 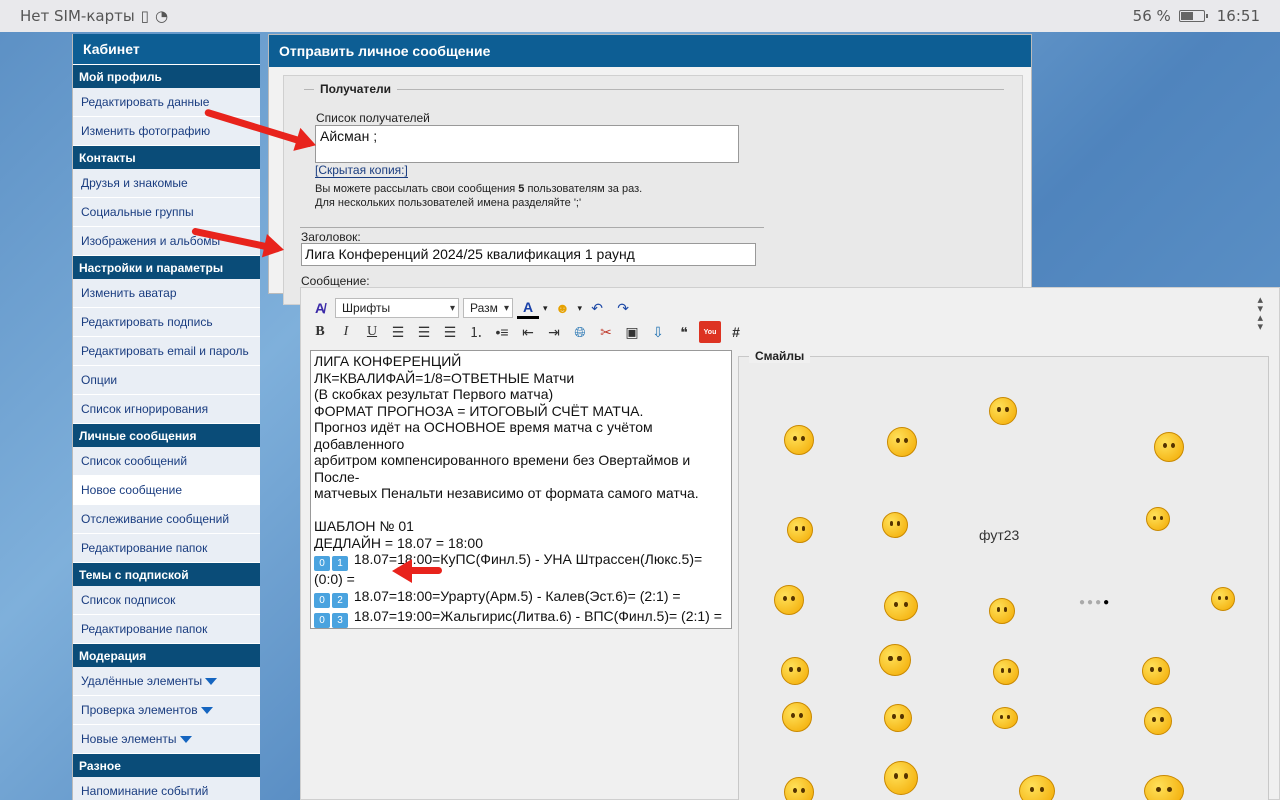 What do you see at coordinates (797, 717) in the screenshot?
I see `smiley-cool-icon` at bounding box center [797, 717].